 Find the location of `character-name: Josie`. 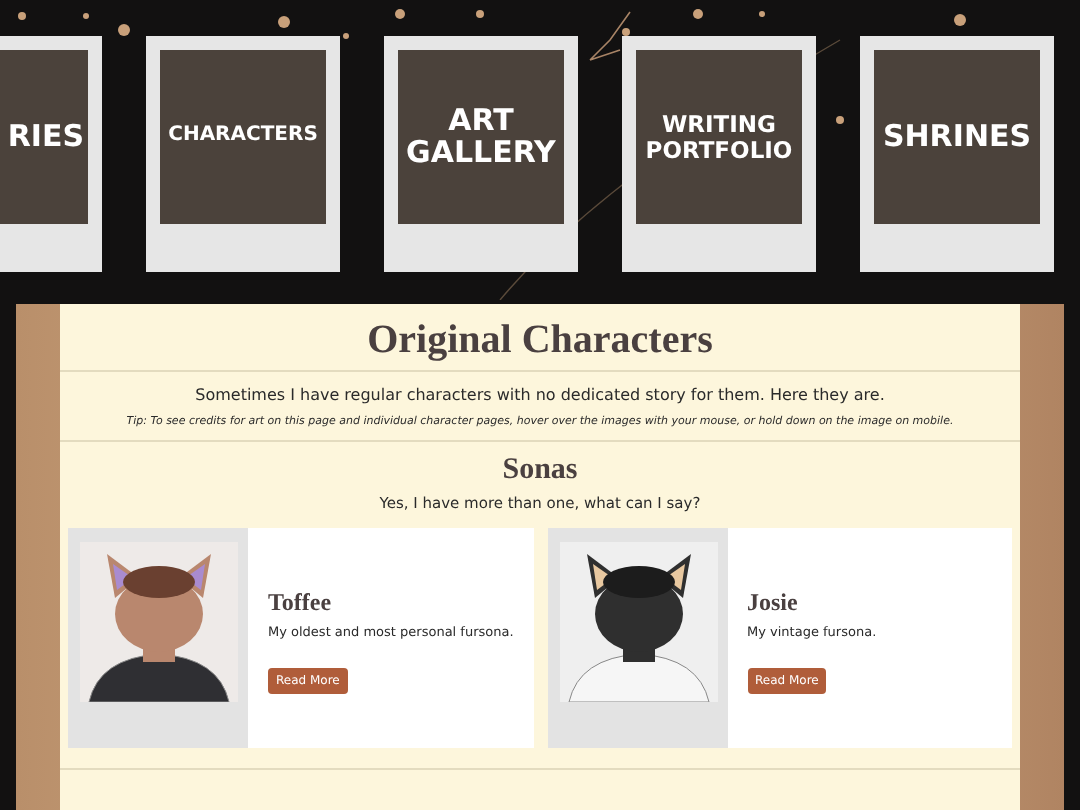

character-name: Josie is located at coordinates (773, 603).